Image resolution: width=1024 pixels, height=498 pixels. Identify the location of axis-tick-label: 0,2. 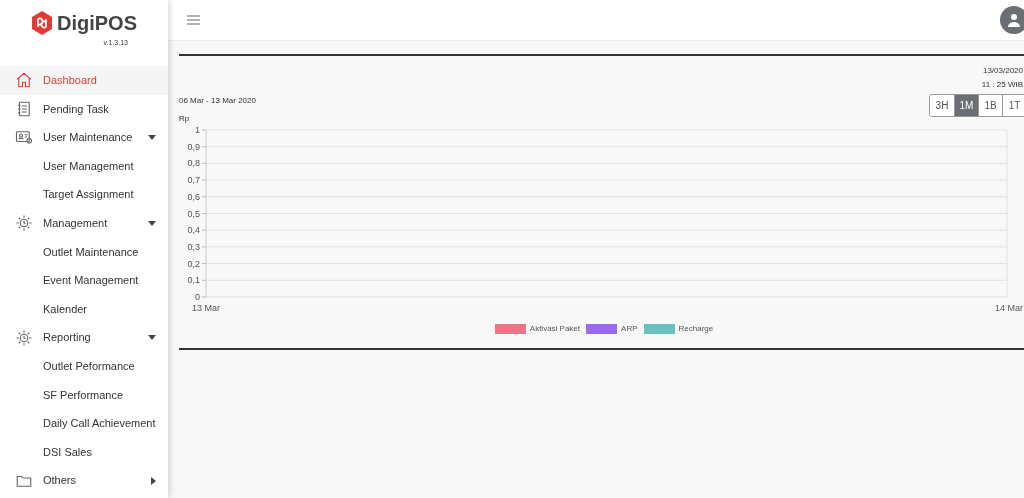
(193, 263).